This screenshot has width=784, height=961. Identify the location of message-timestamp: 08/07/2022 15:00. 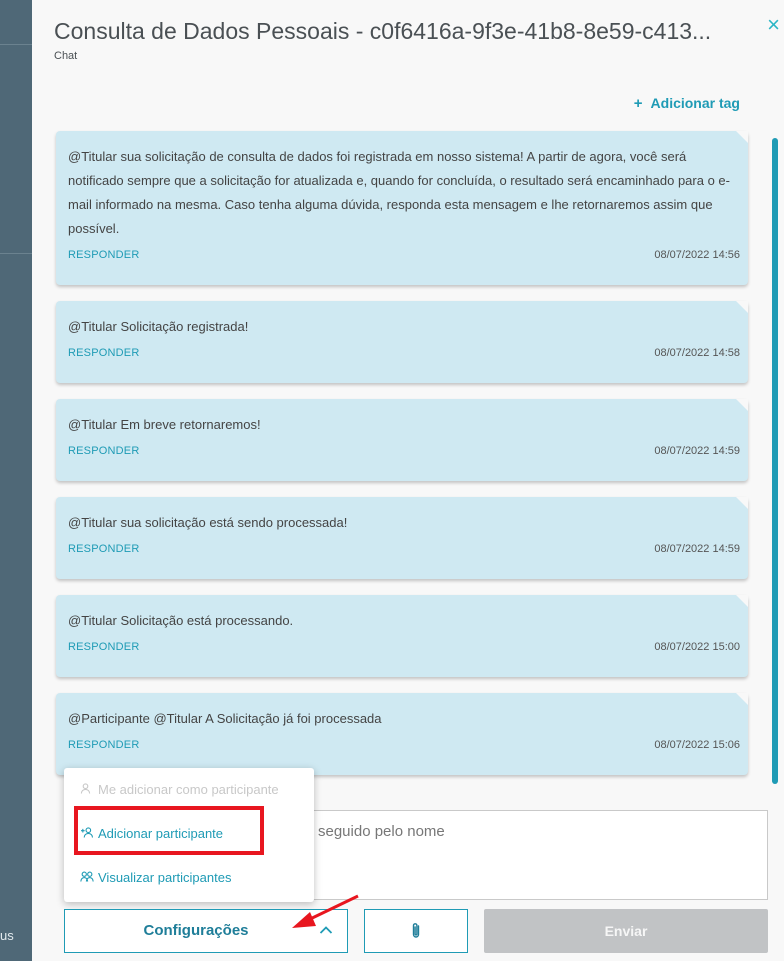
(697, 647).